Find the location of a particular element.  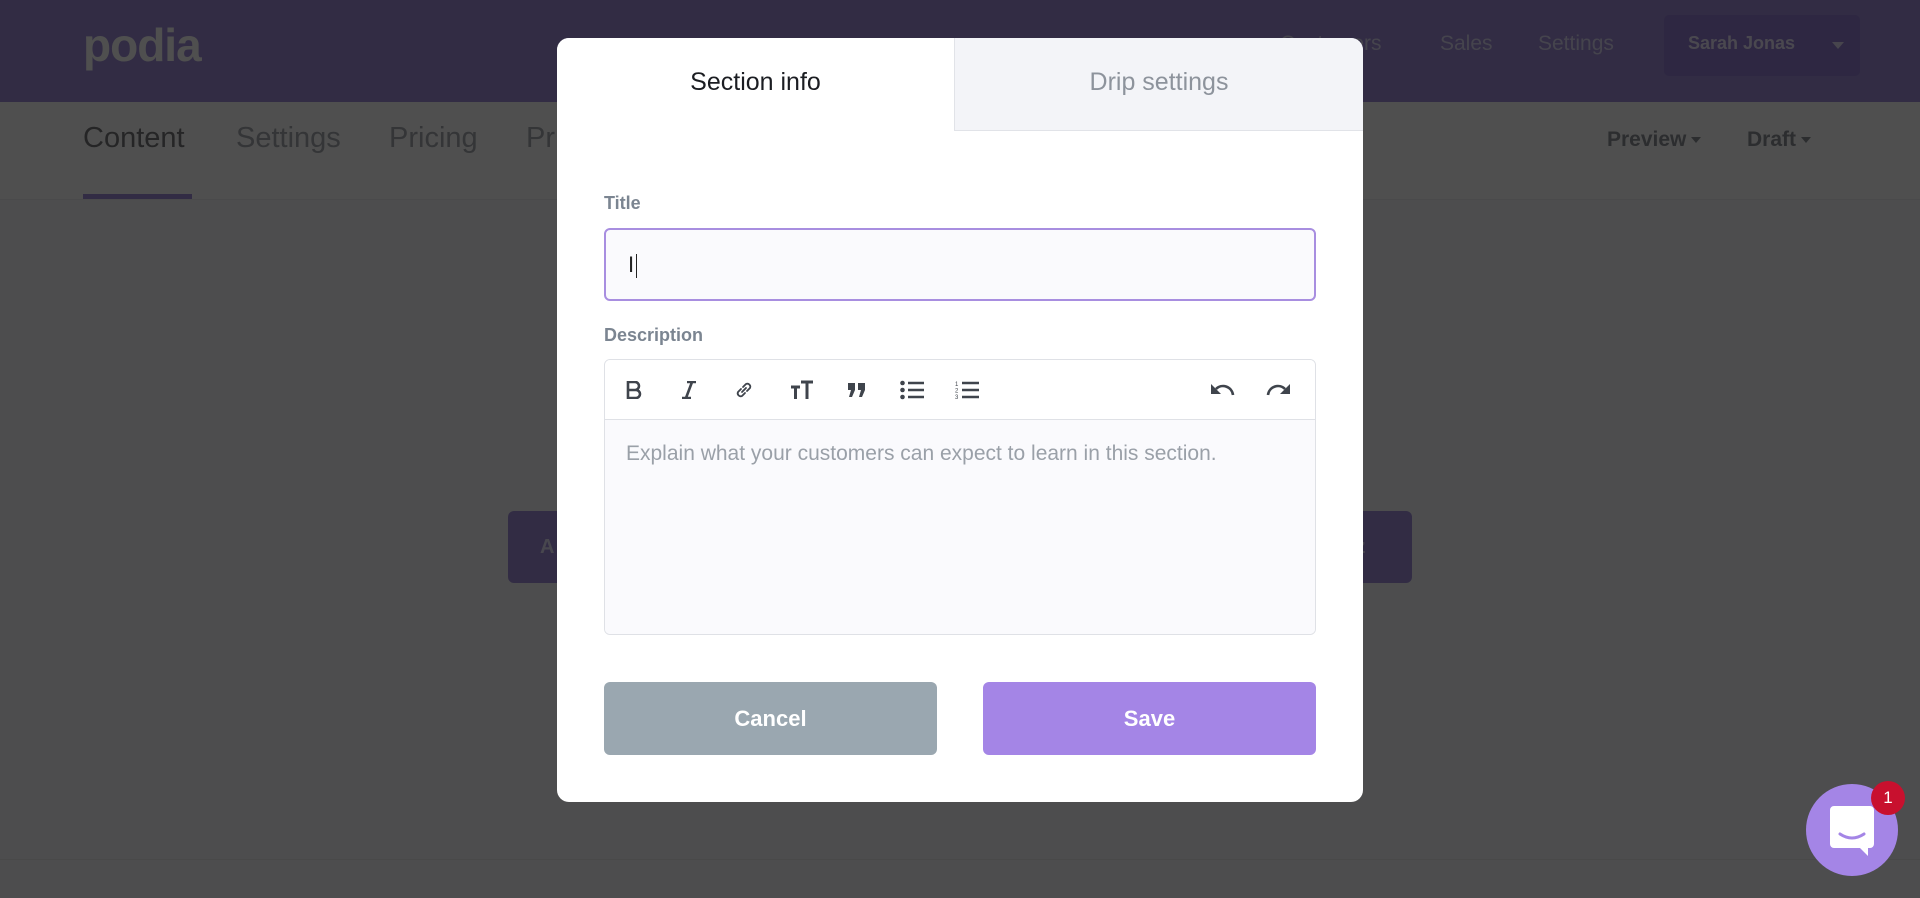

save-button: Save is located at coordinates (1149, 718).